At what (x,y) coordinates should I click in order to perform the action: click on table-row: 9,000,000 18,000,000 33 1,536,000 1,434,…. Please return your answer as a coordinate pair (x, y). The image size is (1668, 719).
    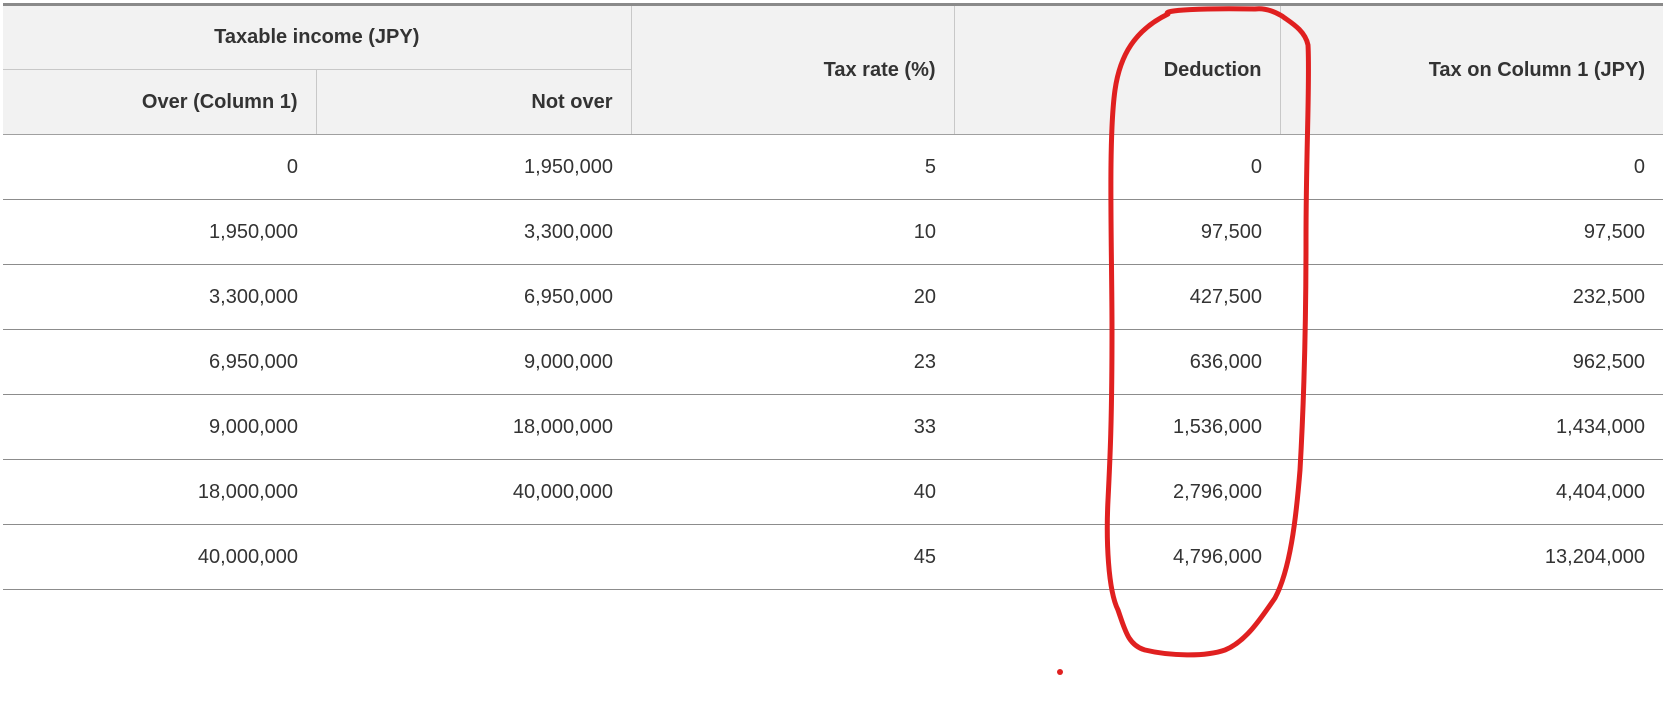
    Looking at the image, I should click on (833, 427).